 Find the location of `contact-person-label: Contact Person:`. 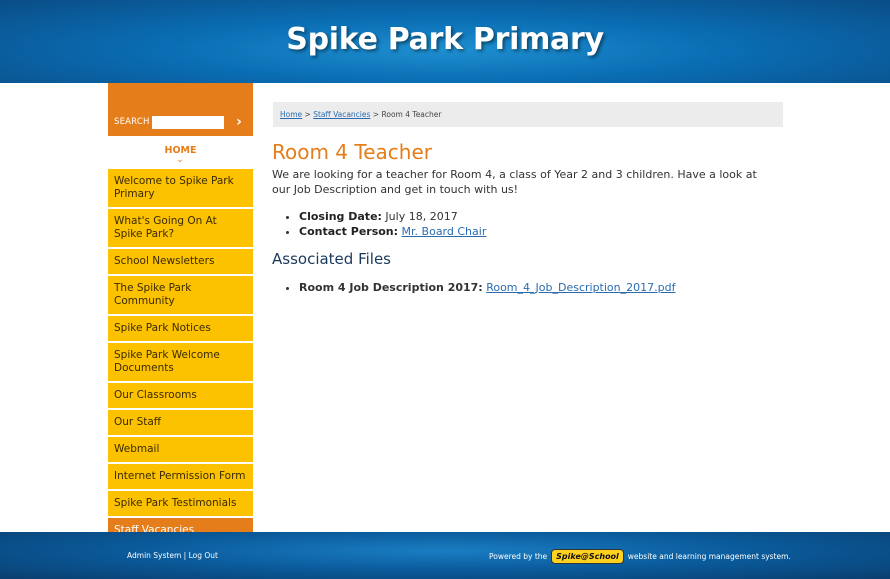

contact-person-label: Contact Person: is located at coordinates (349, 231).